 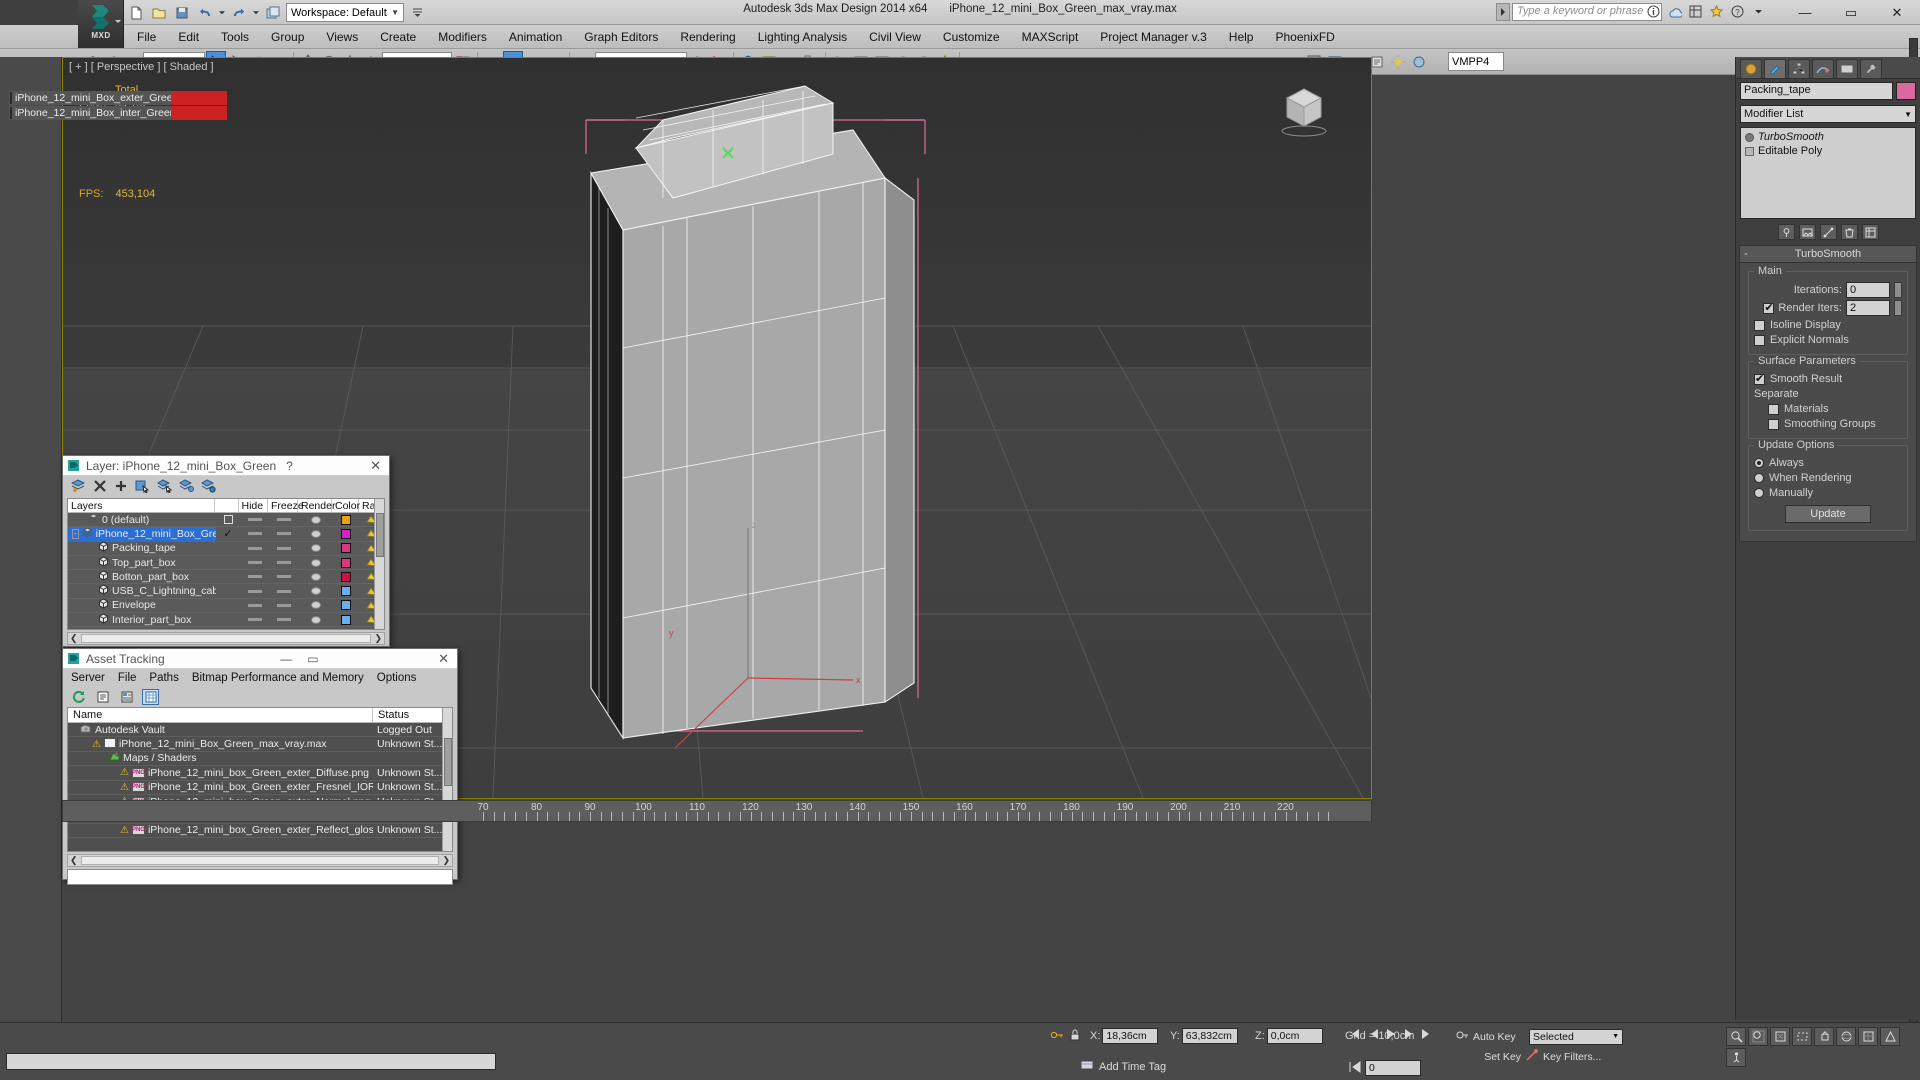 I want to click on render-iters-input: 2, so click(x=1868, y=308).